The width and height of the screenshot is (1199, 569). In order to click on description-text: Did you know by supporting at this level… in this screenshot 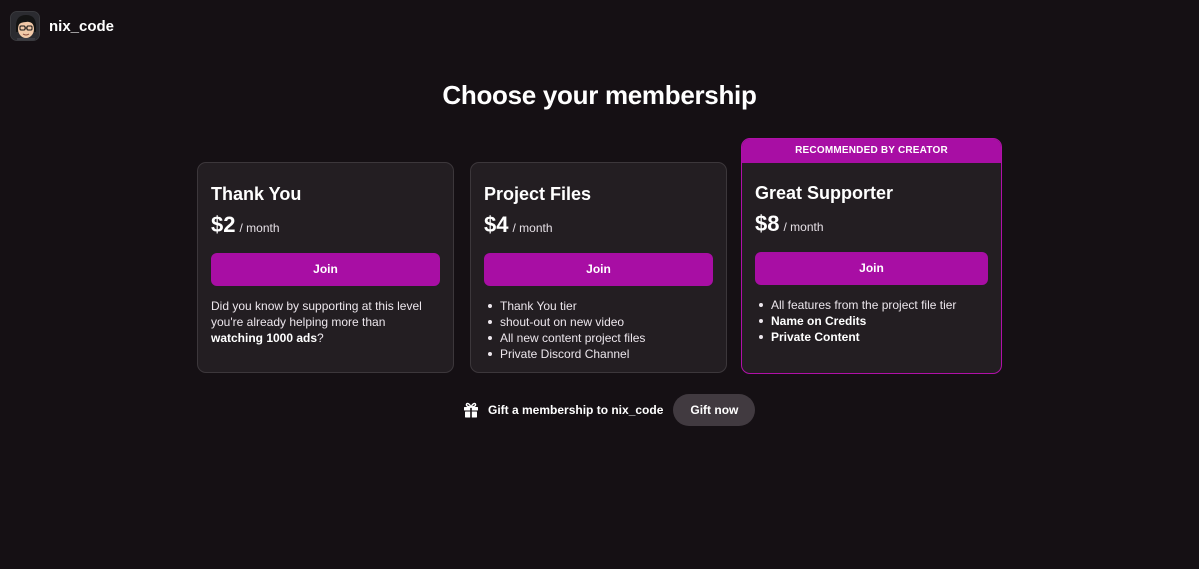, I will do `click(316, 314)`.